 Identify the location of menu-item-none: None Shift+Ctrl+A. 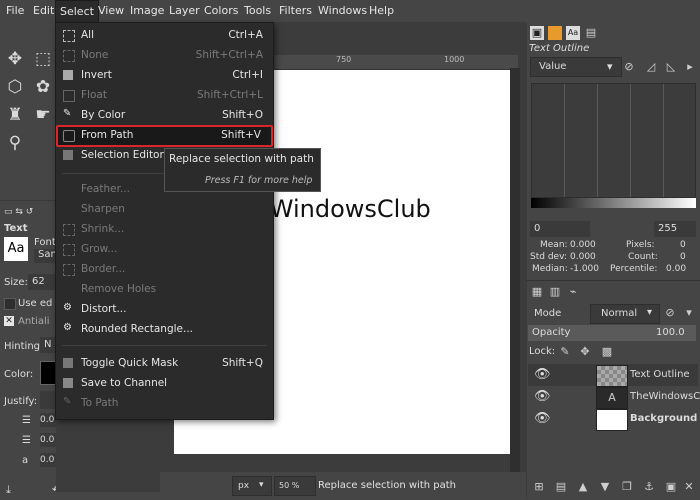
(164, 55).